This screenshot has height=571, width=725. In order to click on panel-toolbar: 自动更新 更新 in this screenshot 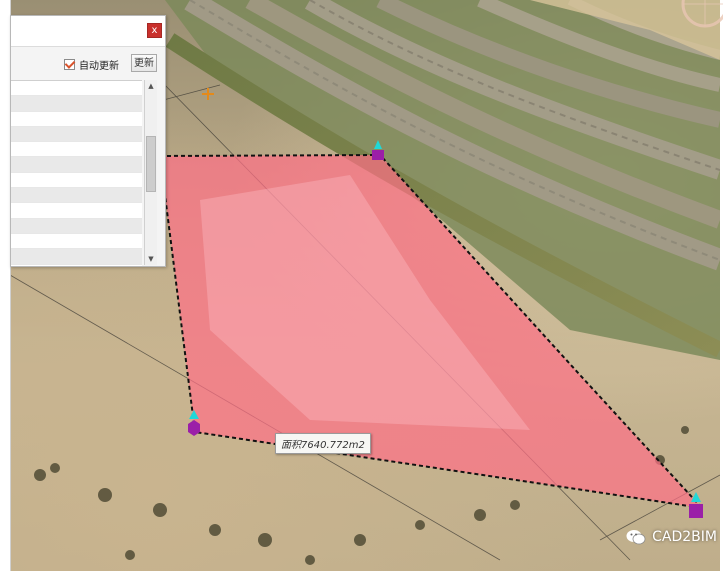, I will do `click(88, 64)`.